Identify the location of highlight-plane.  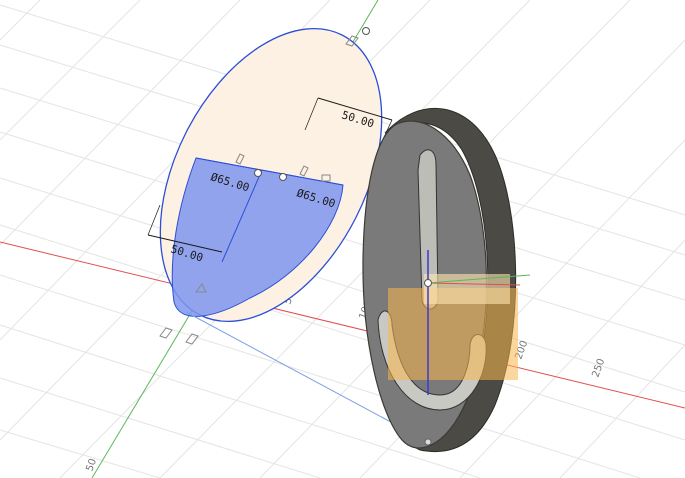
(467, 289).